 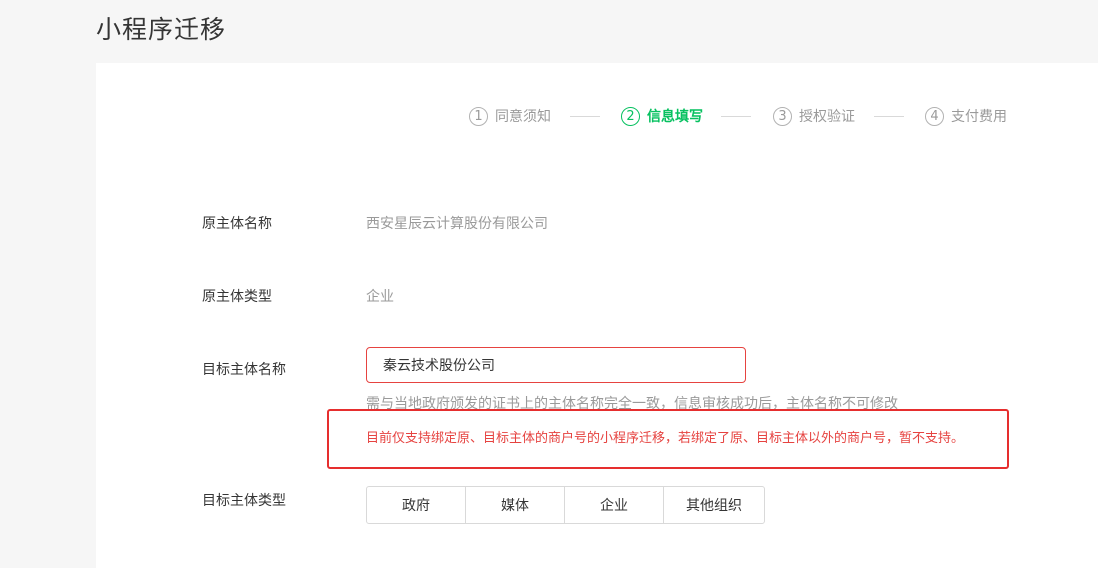 I want to click on target-type-selector: 政府 媒体 企业 其他组织, so click(x=565, y=505).